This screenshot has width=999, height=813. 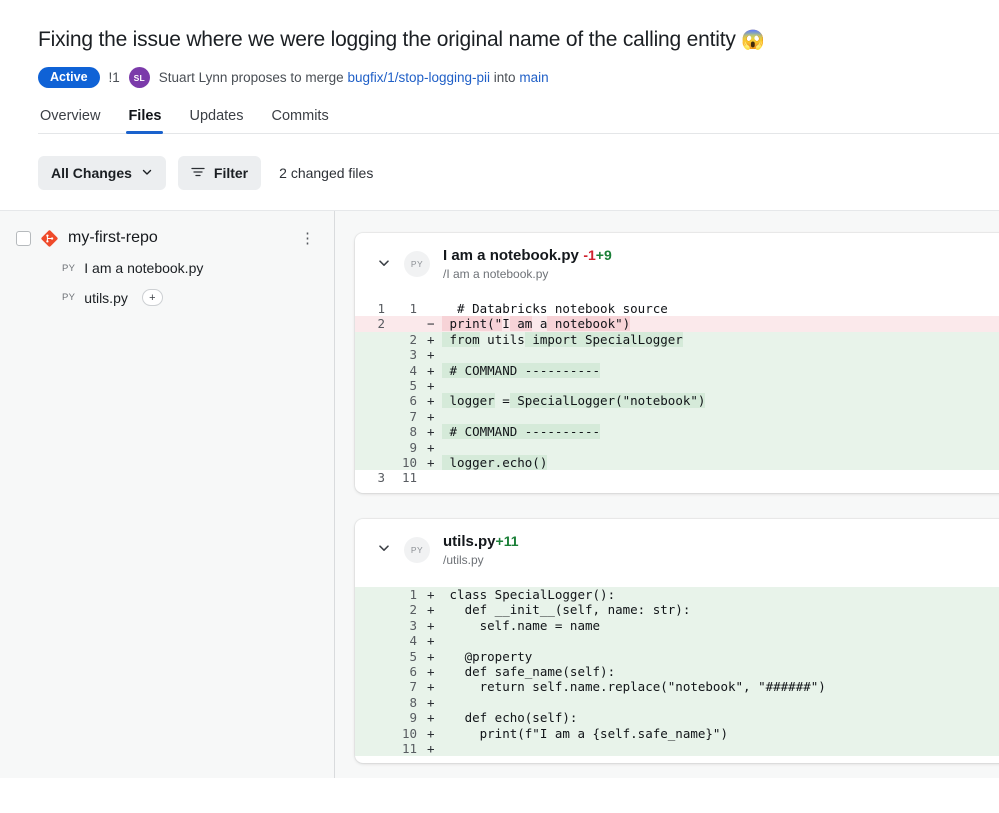 What do you see at coordinates (463, 559) in the screenshot?
I see `diff-file-path: /utils.py` at bounding box center [463, 559].